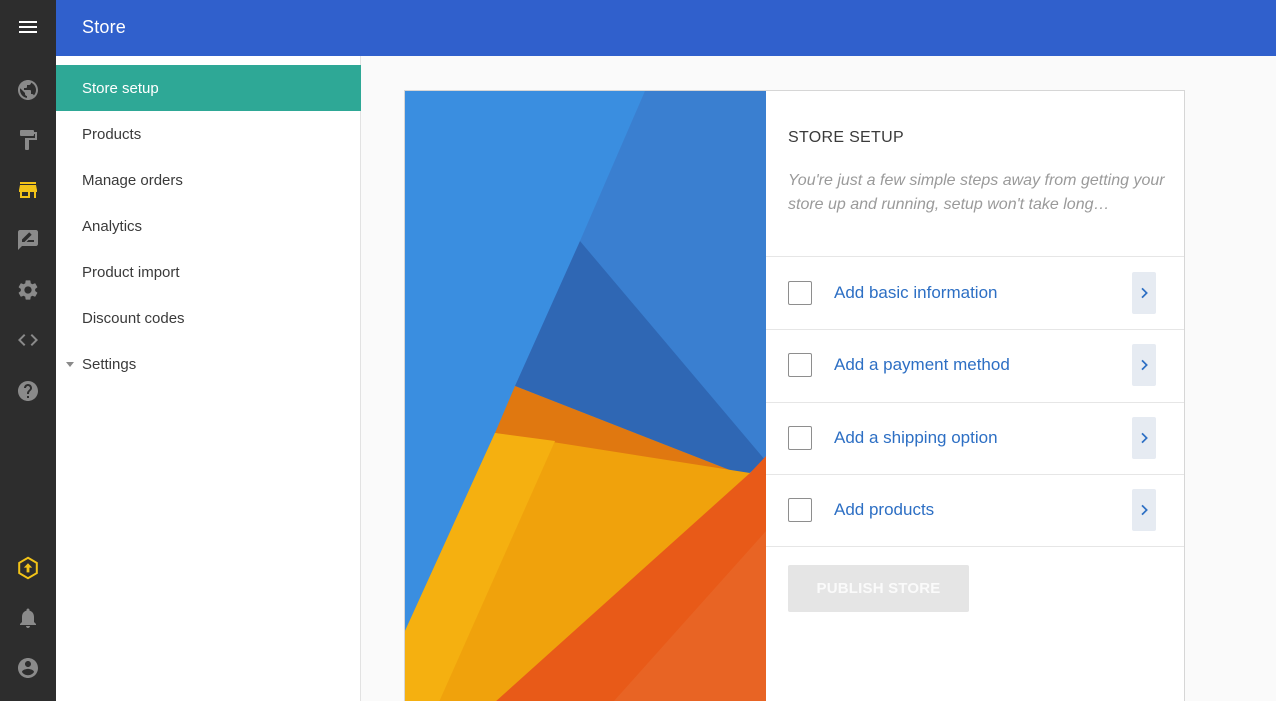 The width and height of the screenshot is (1276, 701). I want to click on rail-notifications-button, so click(28, 618).